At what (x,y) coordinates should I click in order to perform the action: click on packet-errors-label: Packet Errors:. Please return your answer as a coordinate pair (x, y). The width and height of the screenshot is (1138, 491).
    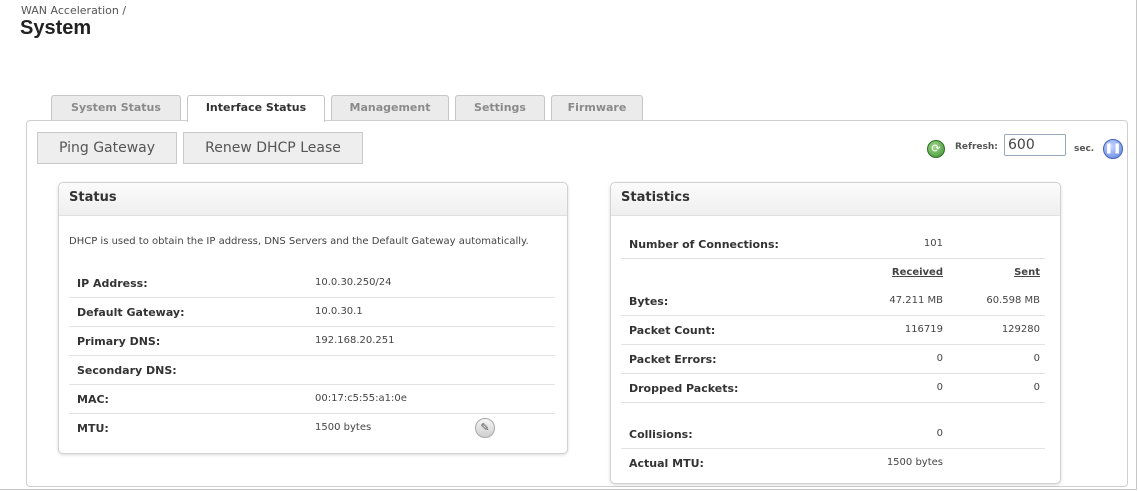
    Looking at the image, I should click on (673, 359).